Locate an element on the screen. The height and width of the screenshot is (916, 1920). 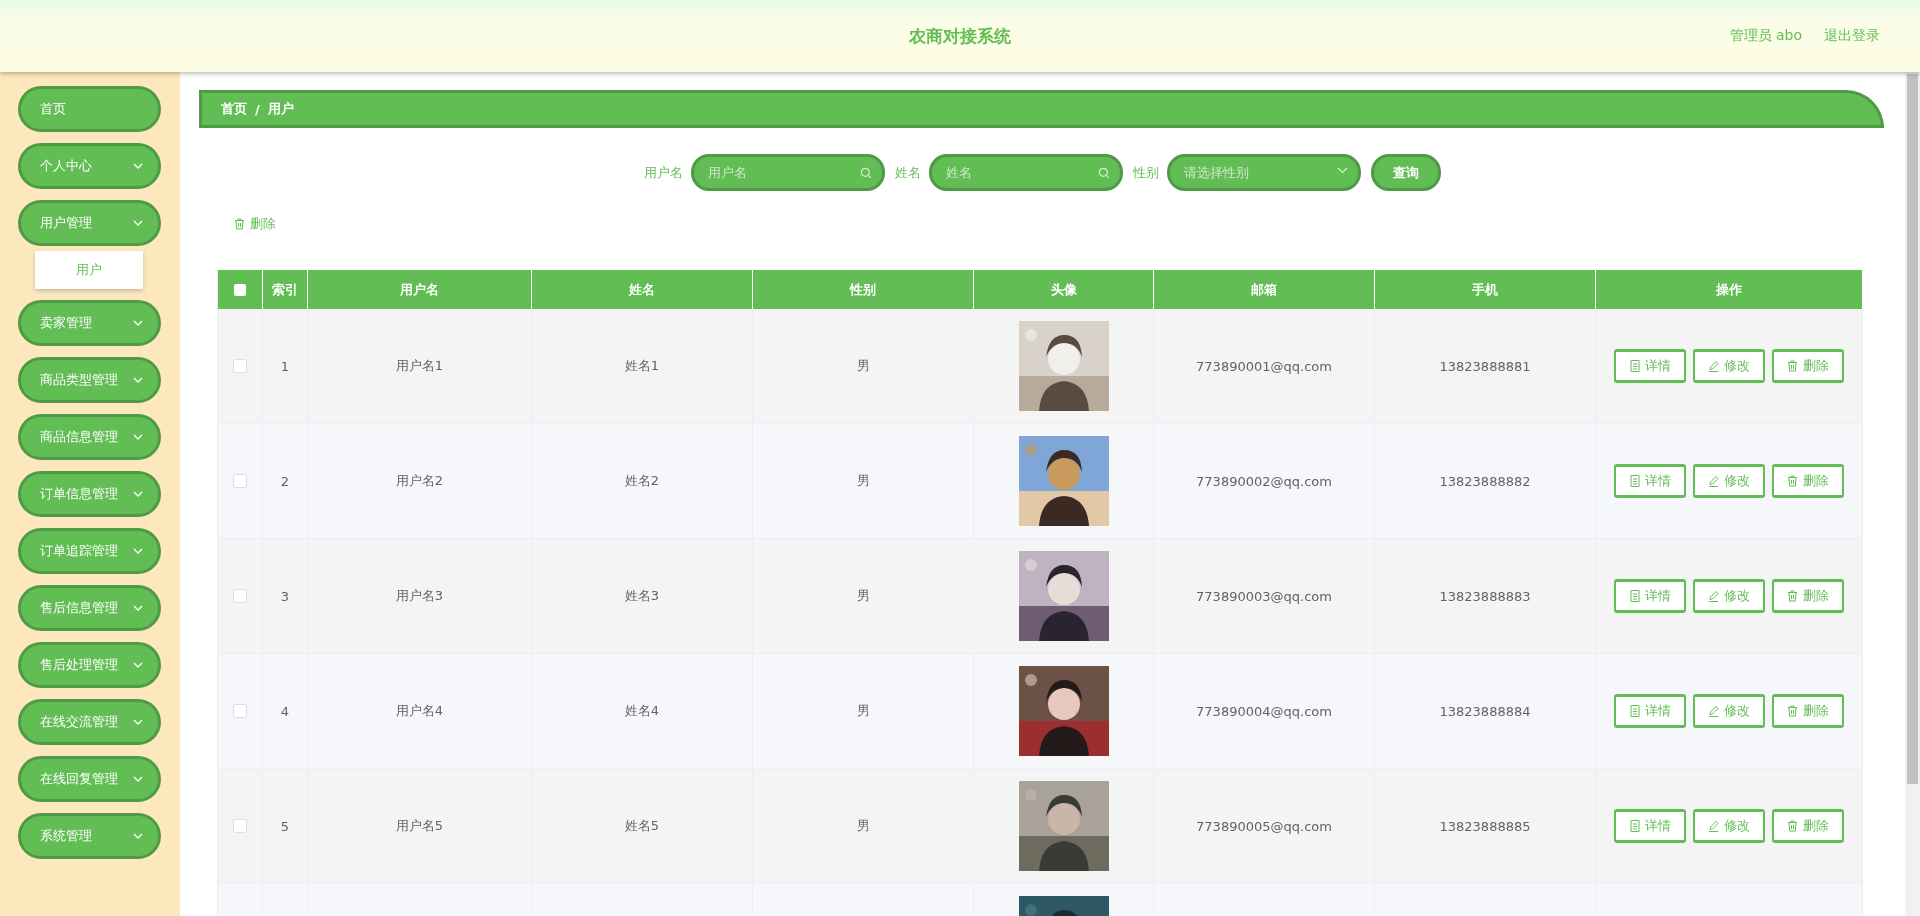
table-cell: 773890004@qq.com is located at coordinates (1264, 711).